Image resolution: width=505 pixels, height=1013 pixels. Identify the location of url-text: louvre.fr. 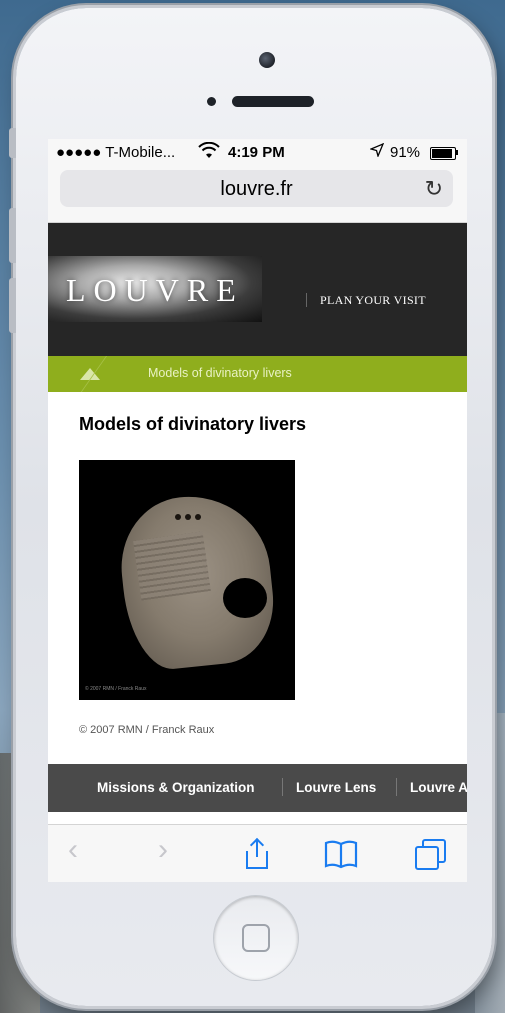
(256, 189).